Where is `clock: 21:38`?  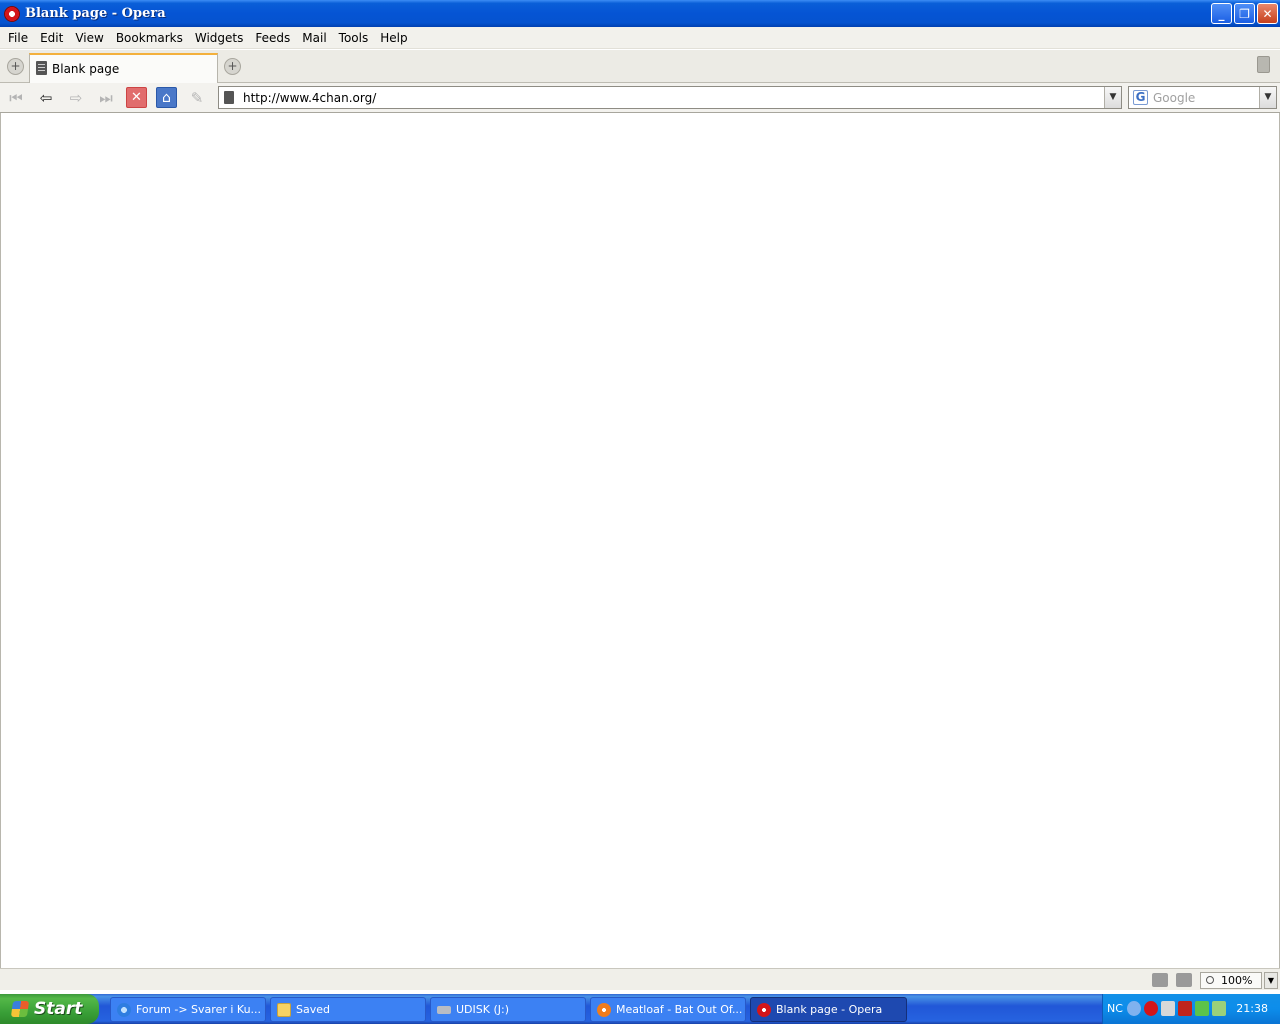 clock: 21:38 is located at coordinates (1252, 1008).